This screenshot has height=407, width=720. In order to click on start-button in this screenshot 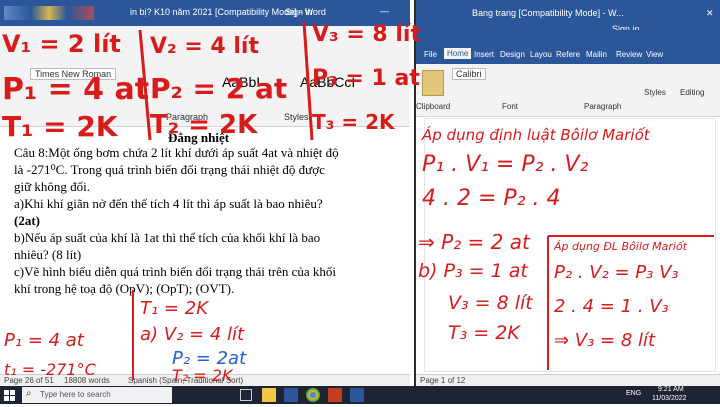, I will do `click(10, 395)`.